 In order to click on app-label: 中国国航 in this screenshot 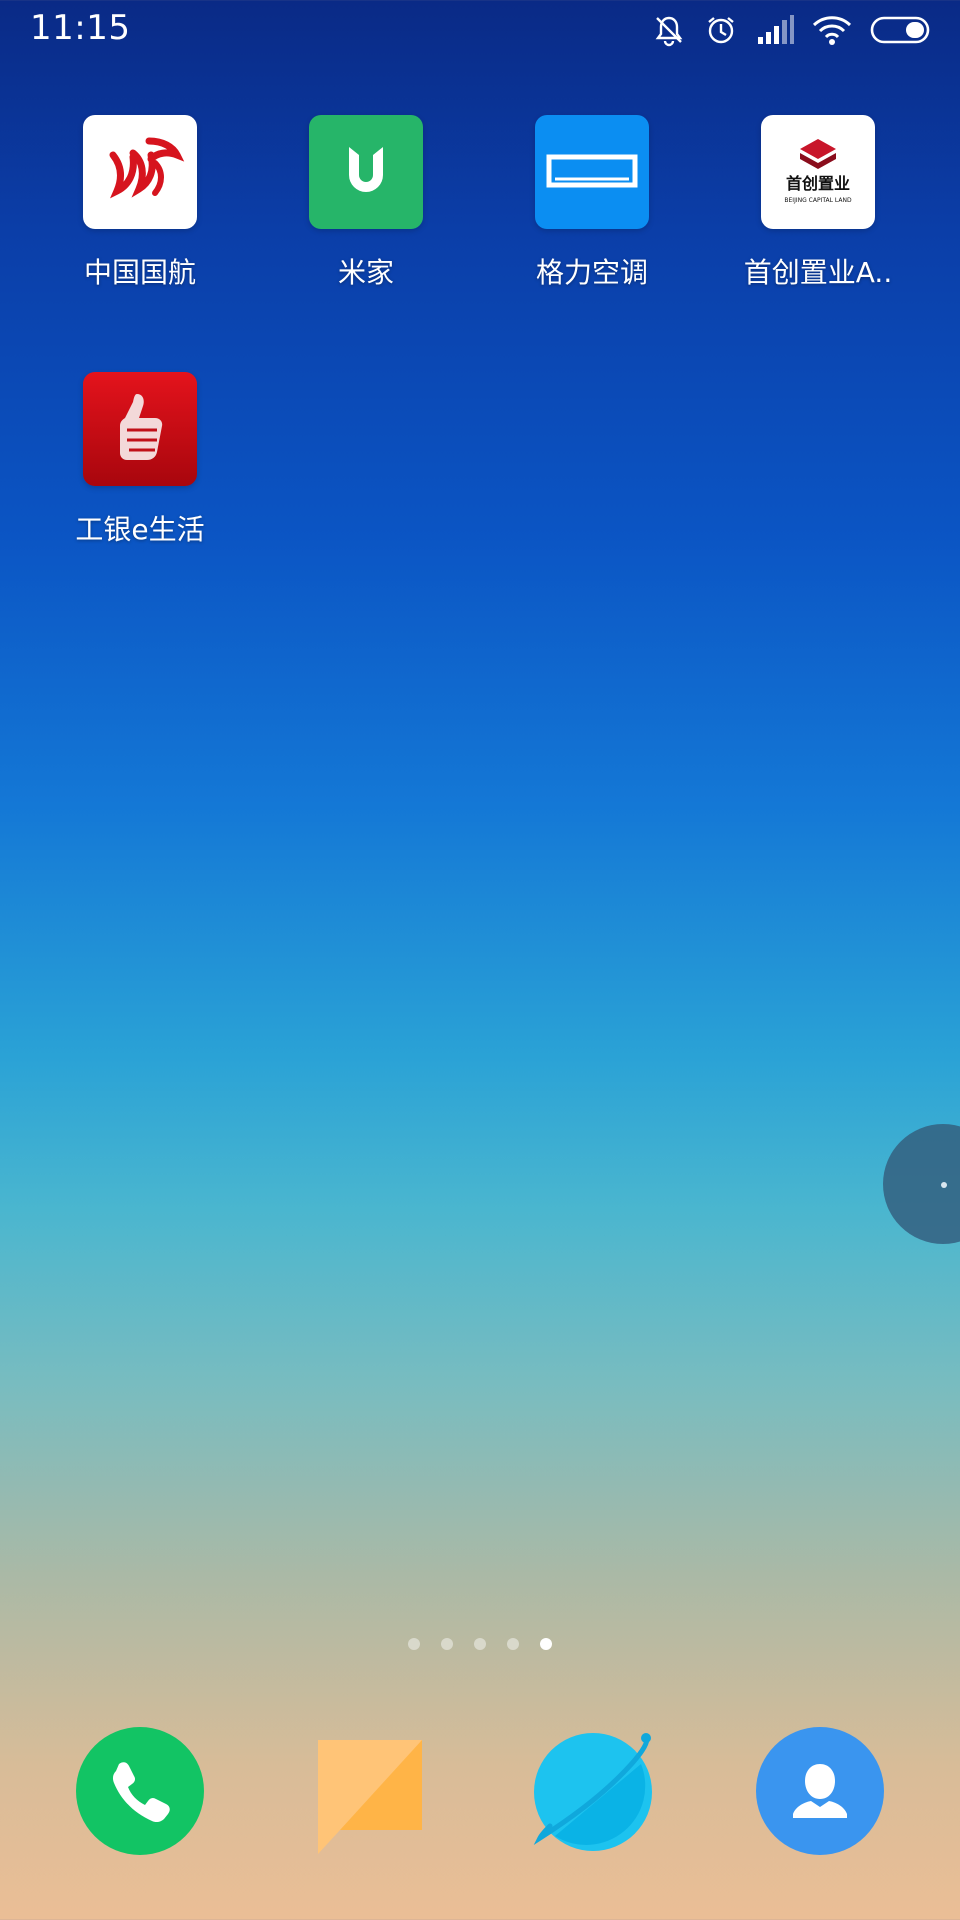, I will do `click(139, 272)`.